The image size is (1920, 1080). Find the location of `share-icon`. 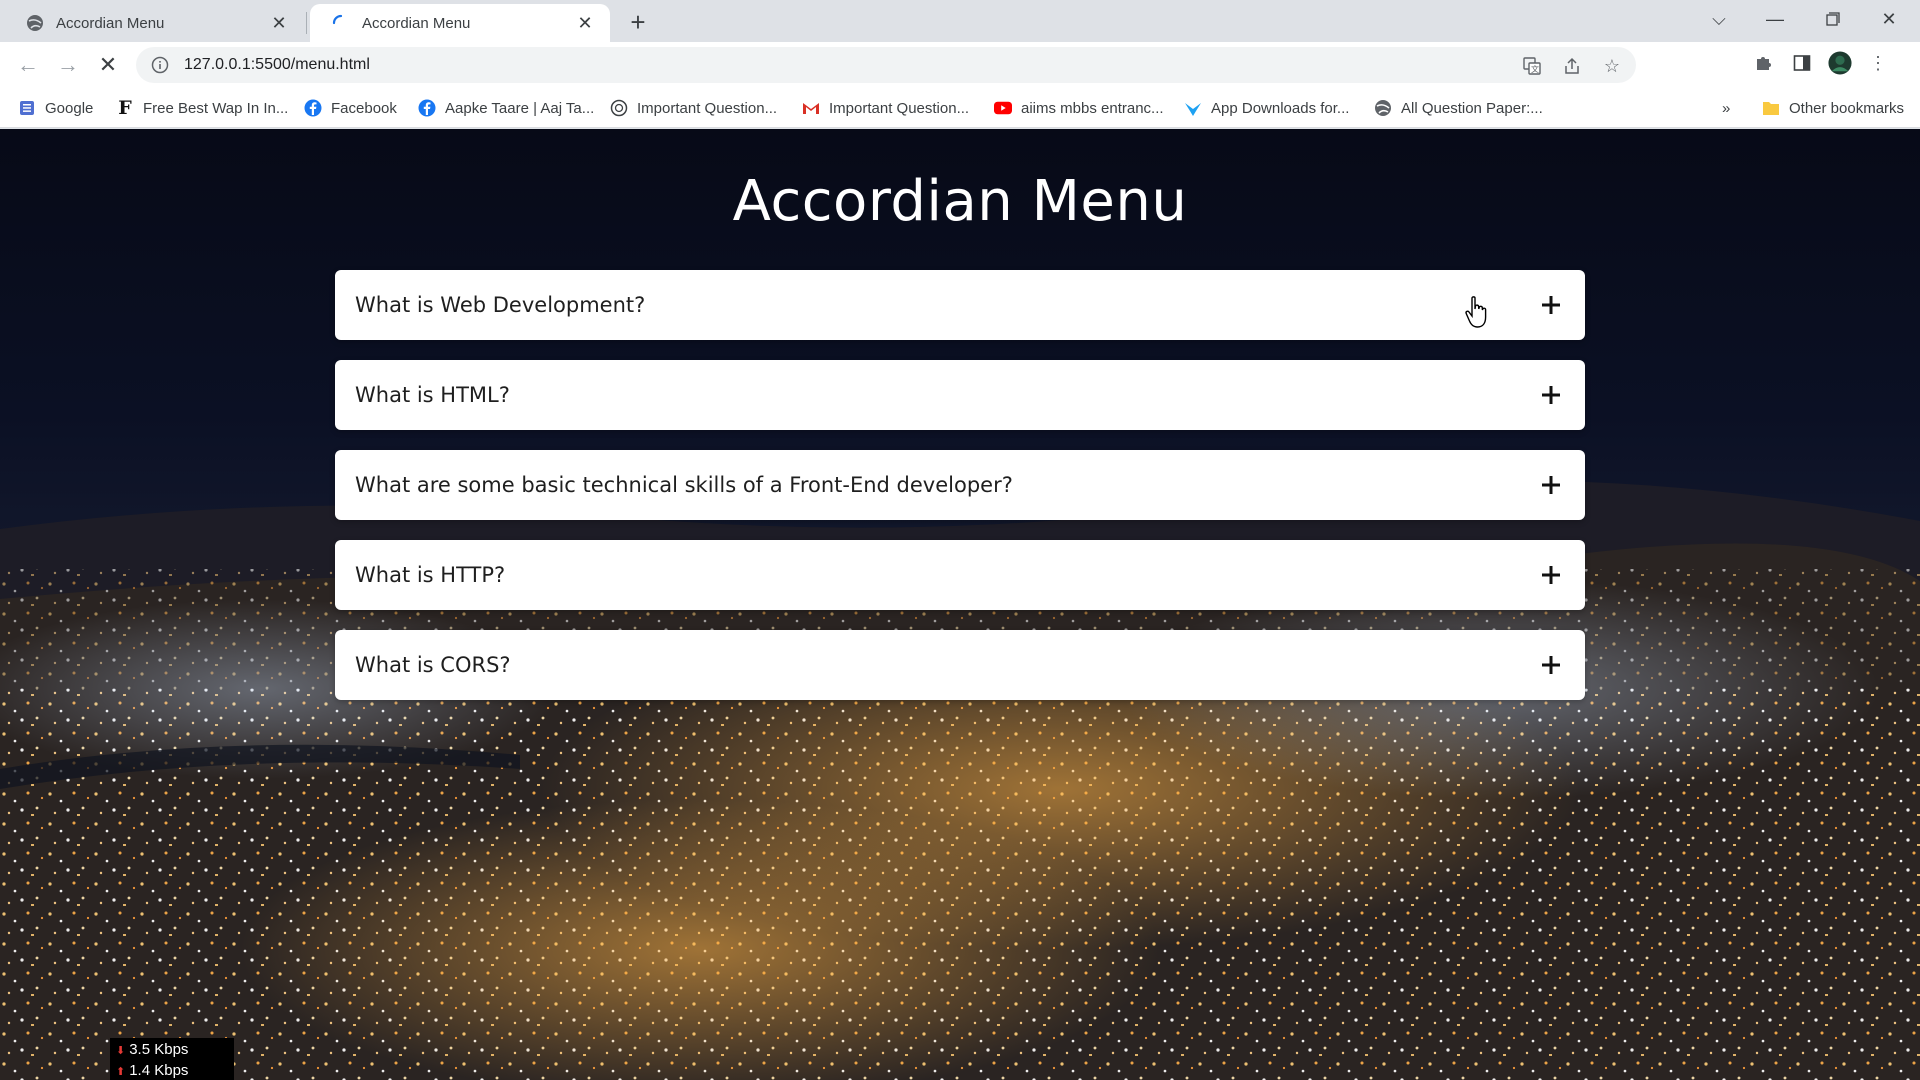

share-icon is located at coordinates (1572, 66).